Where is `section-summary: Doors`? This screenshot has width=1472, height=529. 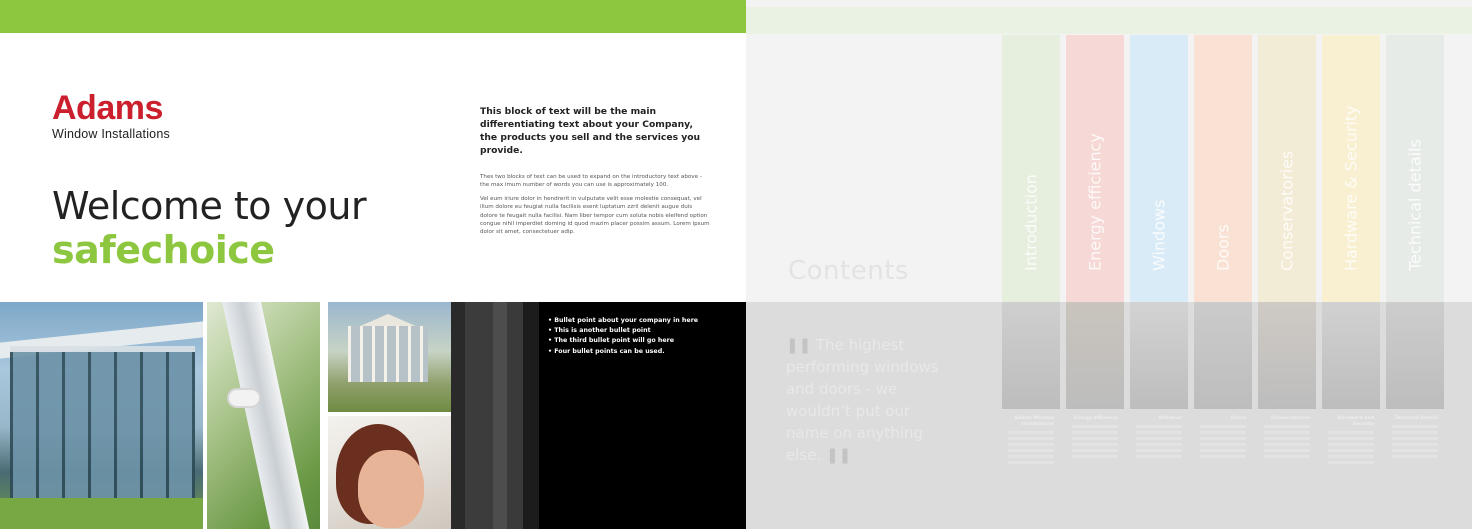
section-summary: Doors is located at coordinates (1223, 463).